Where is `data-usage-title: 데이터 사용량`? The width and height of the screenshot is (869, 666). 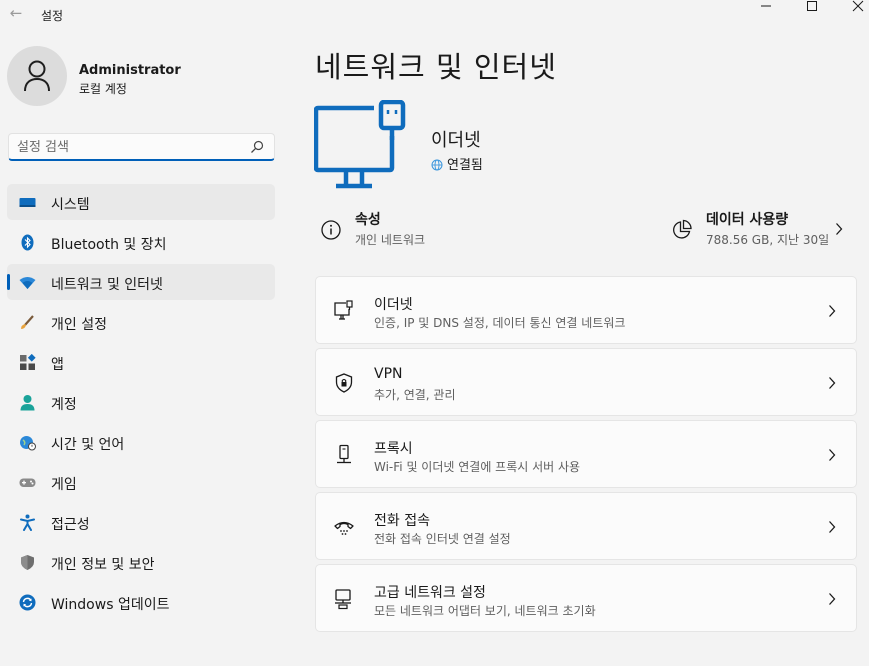 data-usage-title: 데이터 사용량 is located at coordinates (747, 220).